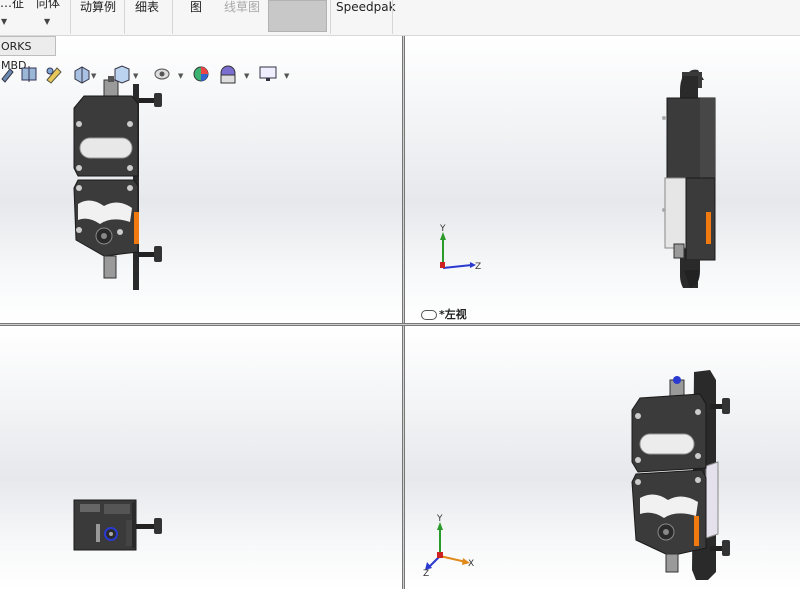 This screenshot has width=800, height=589. Describe the element at coordinates (12, 5) in the screenshot. I see `toolbar-item-feature: …征` at that location.